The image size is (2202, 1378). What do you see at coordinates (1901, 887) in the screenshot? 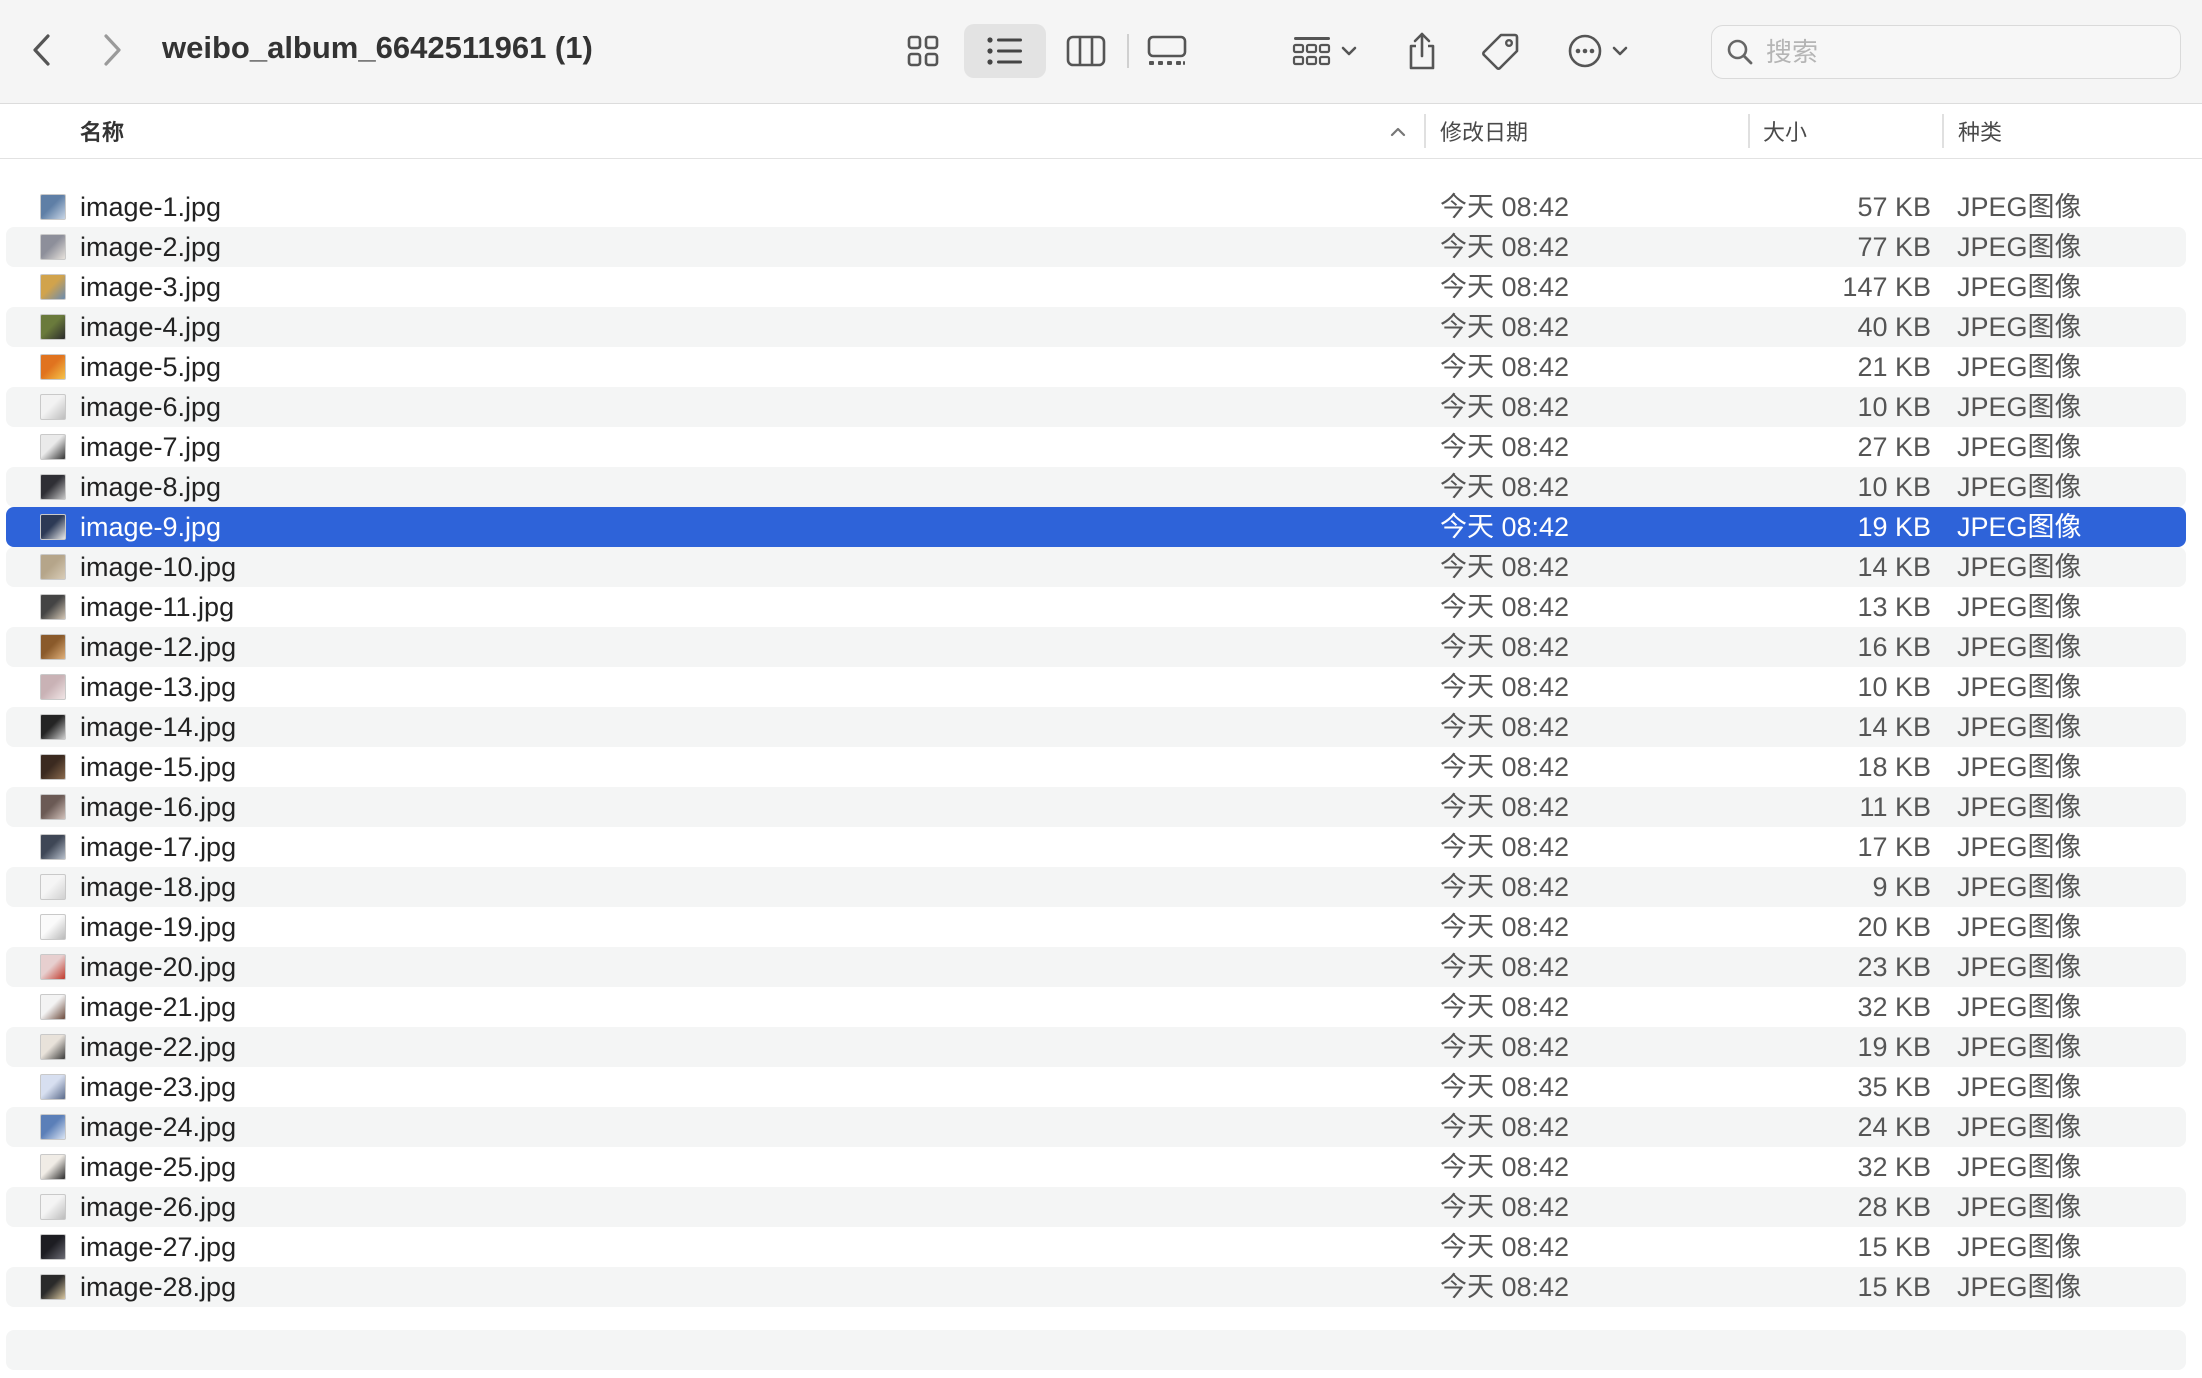
I see `file-size: 9 KB` at bounding box center [1901, 887].